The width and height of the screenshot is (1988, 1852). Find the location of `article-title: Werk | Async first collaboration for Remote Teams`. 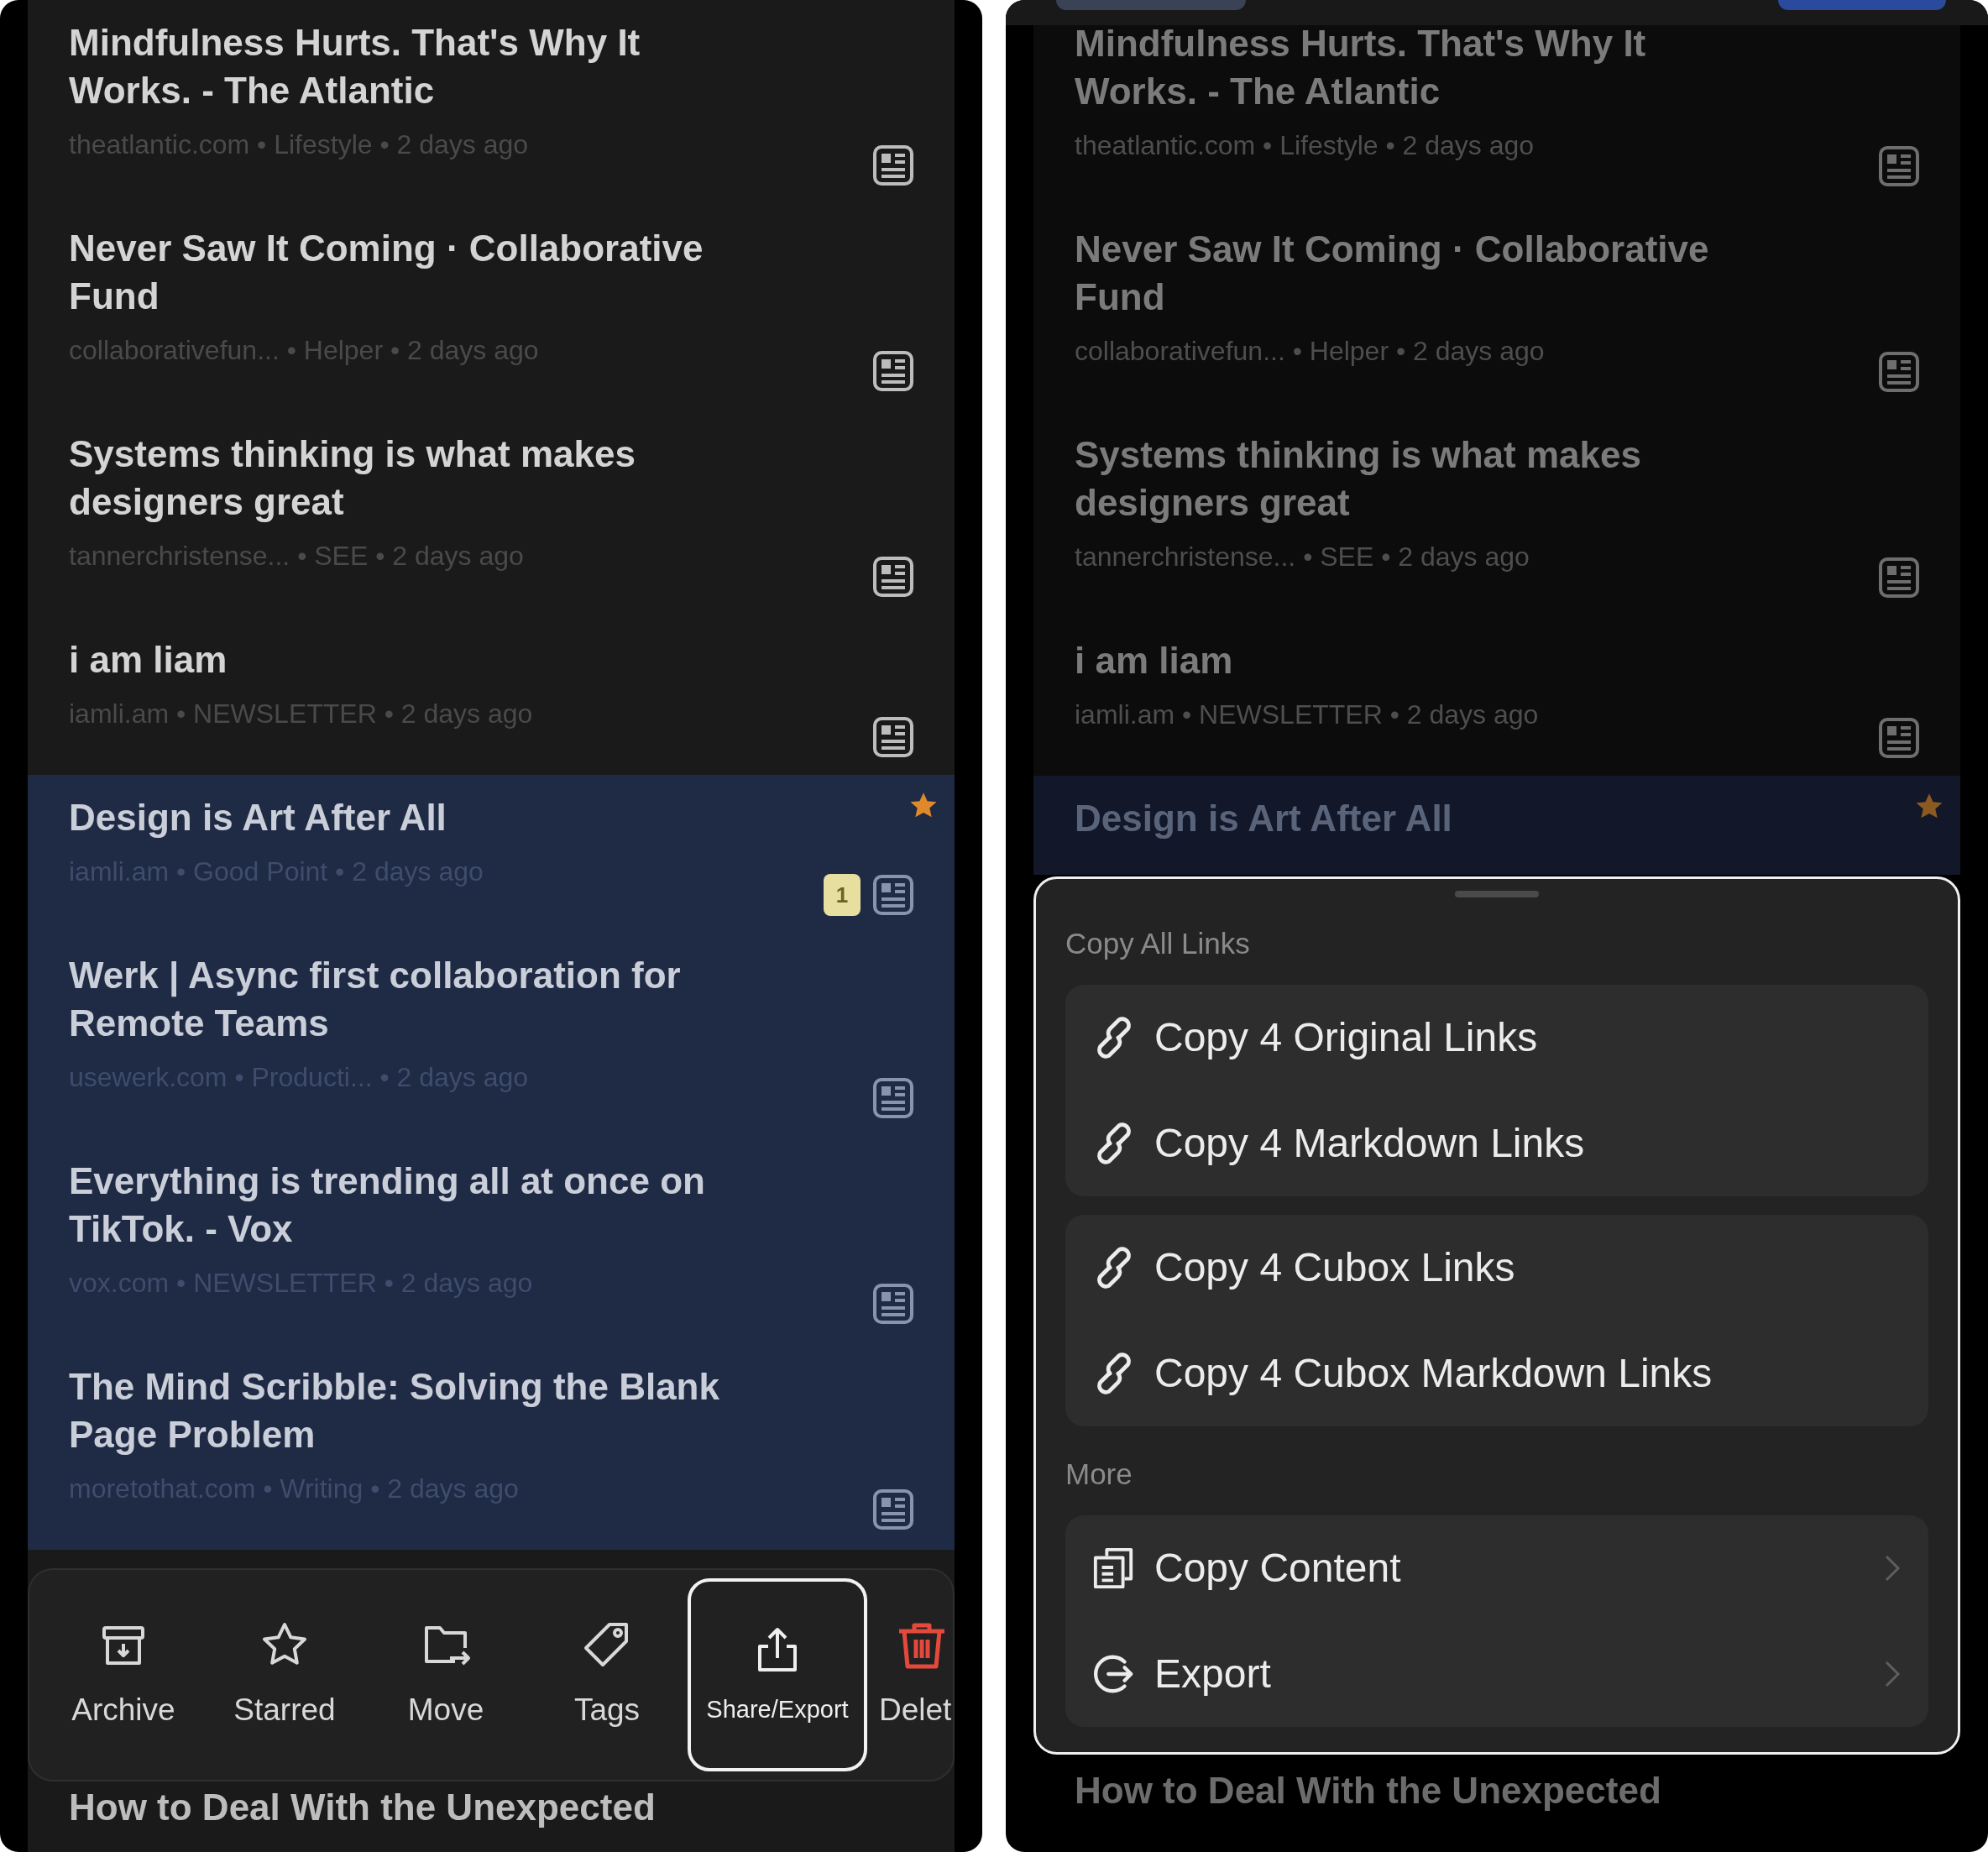

article-title: Werk | Async first collaboration for Remote Teams is located at coordinates (375, 1000).